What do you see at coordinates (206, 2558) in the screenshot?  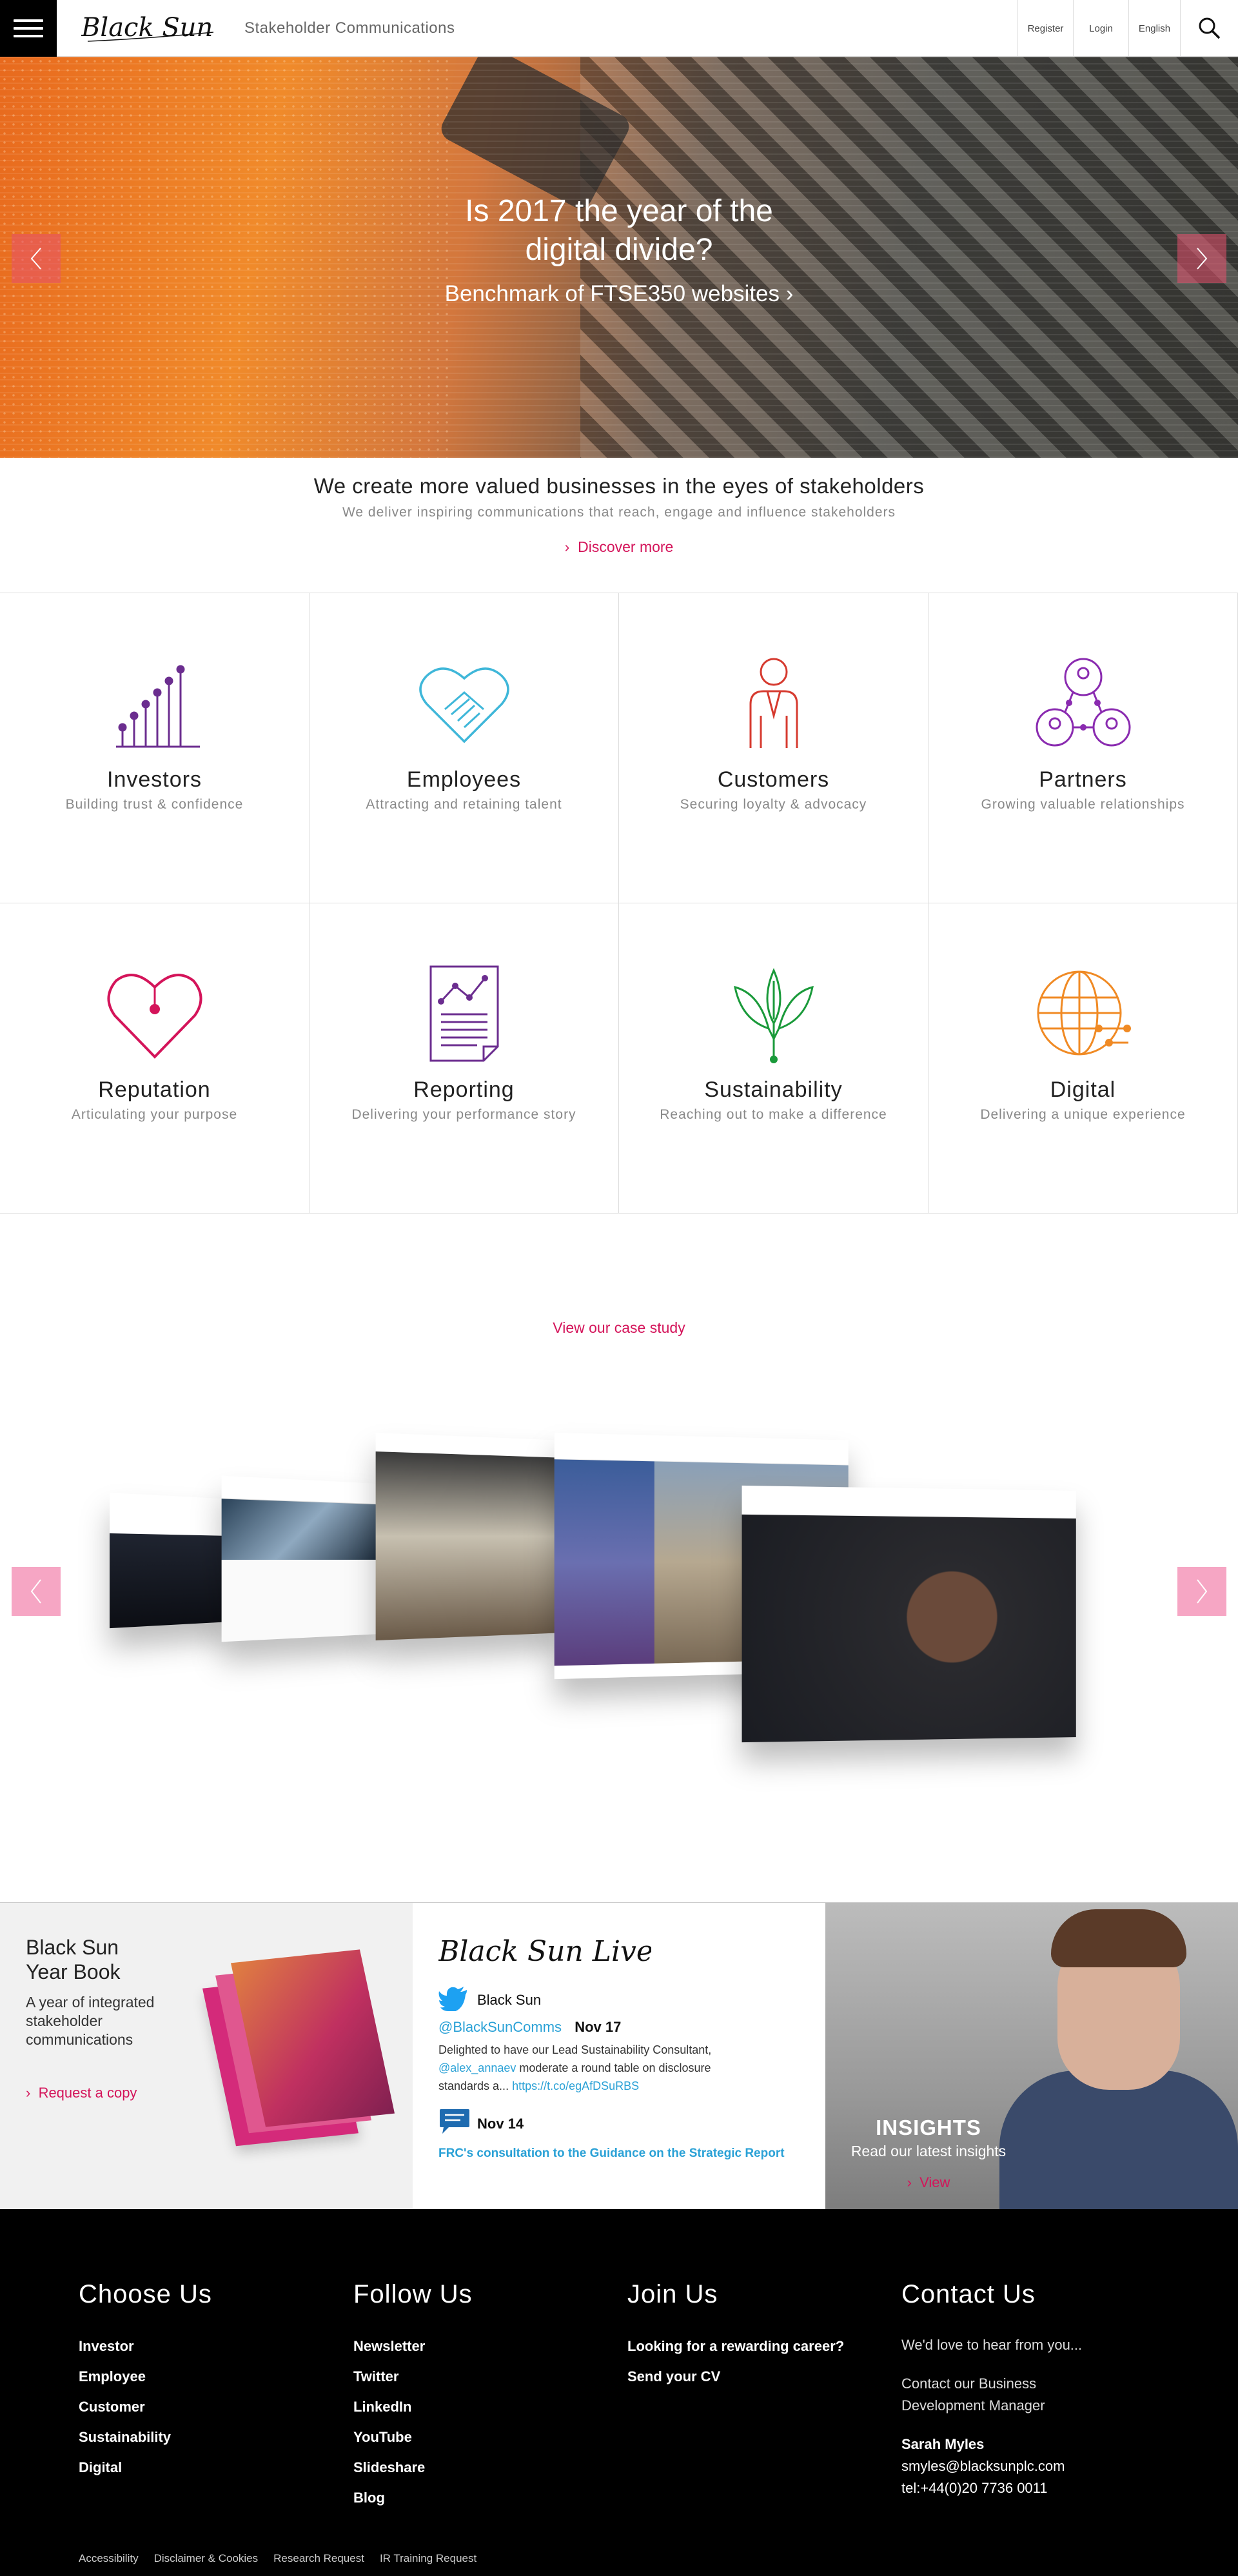 I see `footer-disclaimer-link: Disclaimer & Cookies` at bounding box center [206, 2558].